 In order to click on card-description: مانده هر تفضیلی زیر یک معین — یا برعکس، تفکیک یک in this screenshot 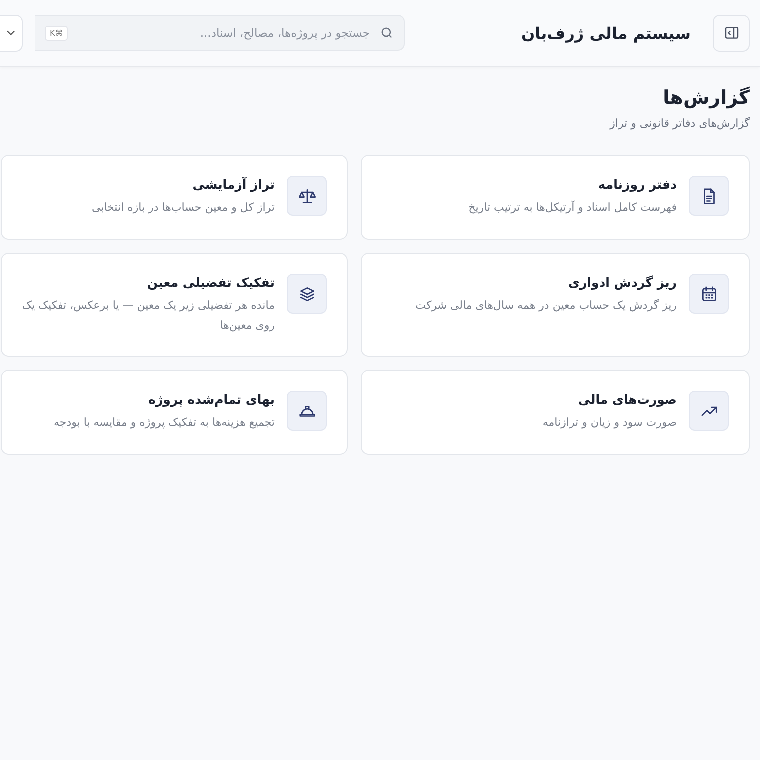, I will do `click(148, 306)`.